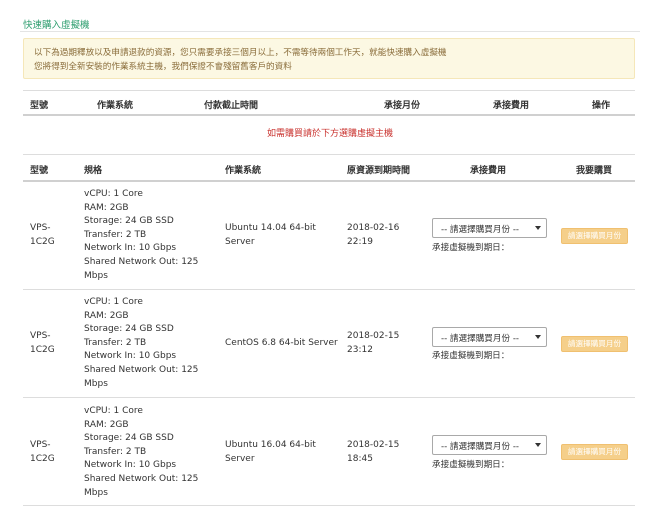 This screenshot has width=660, height=512. I want to click on os-line: Ubuntu 14.04 64-bit, so click(270, 228).